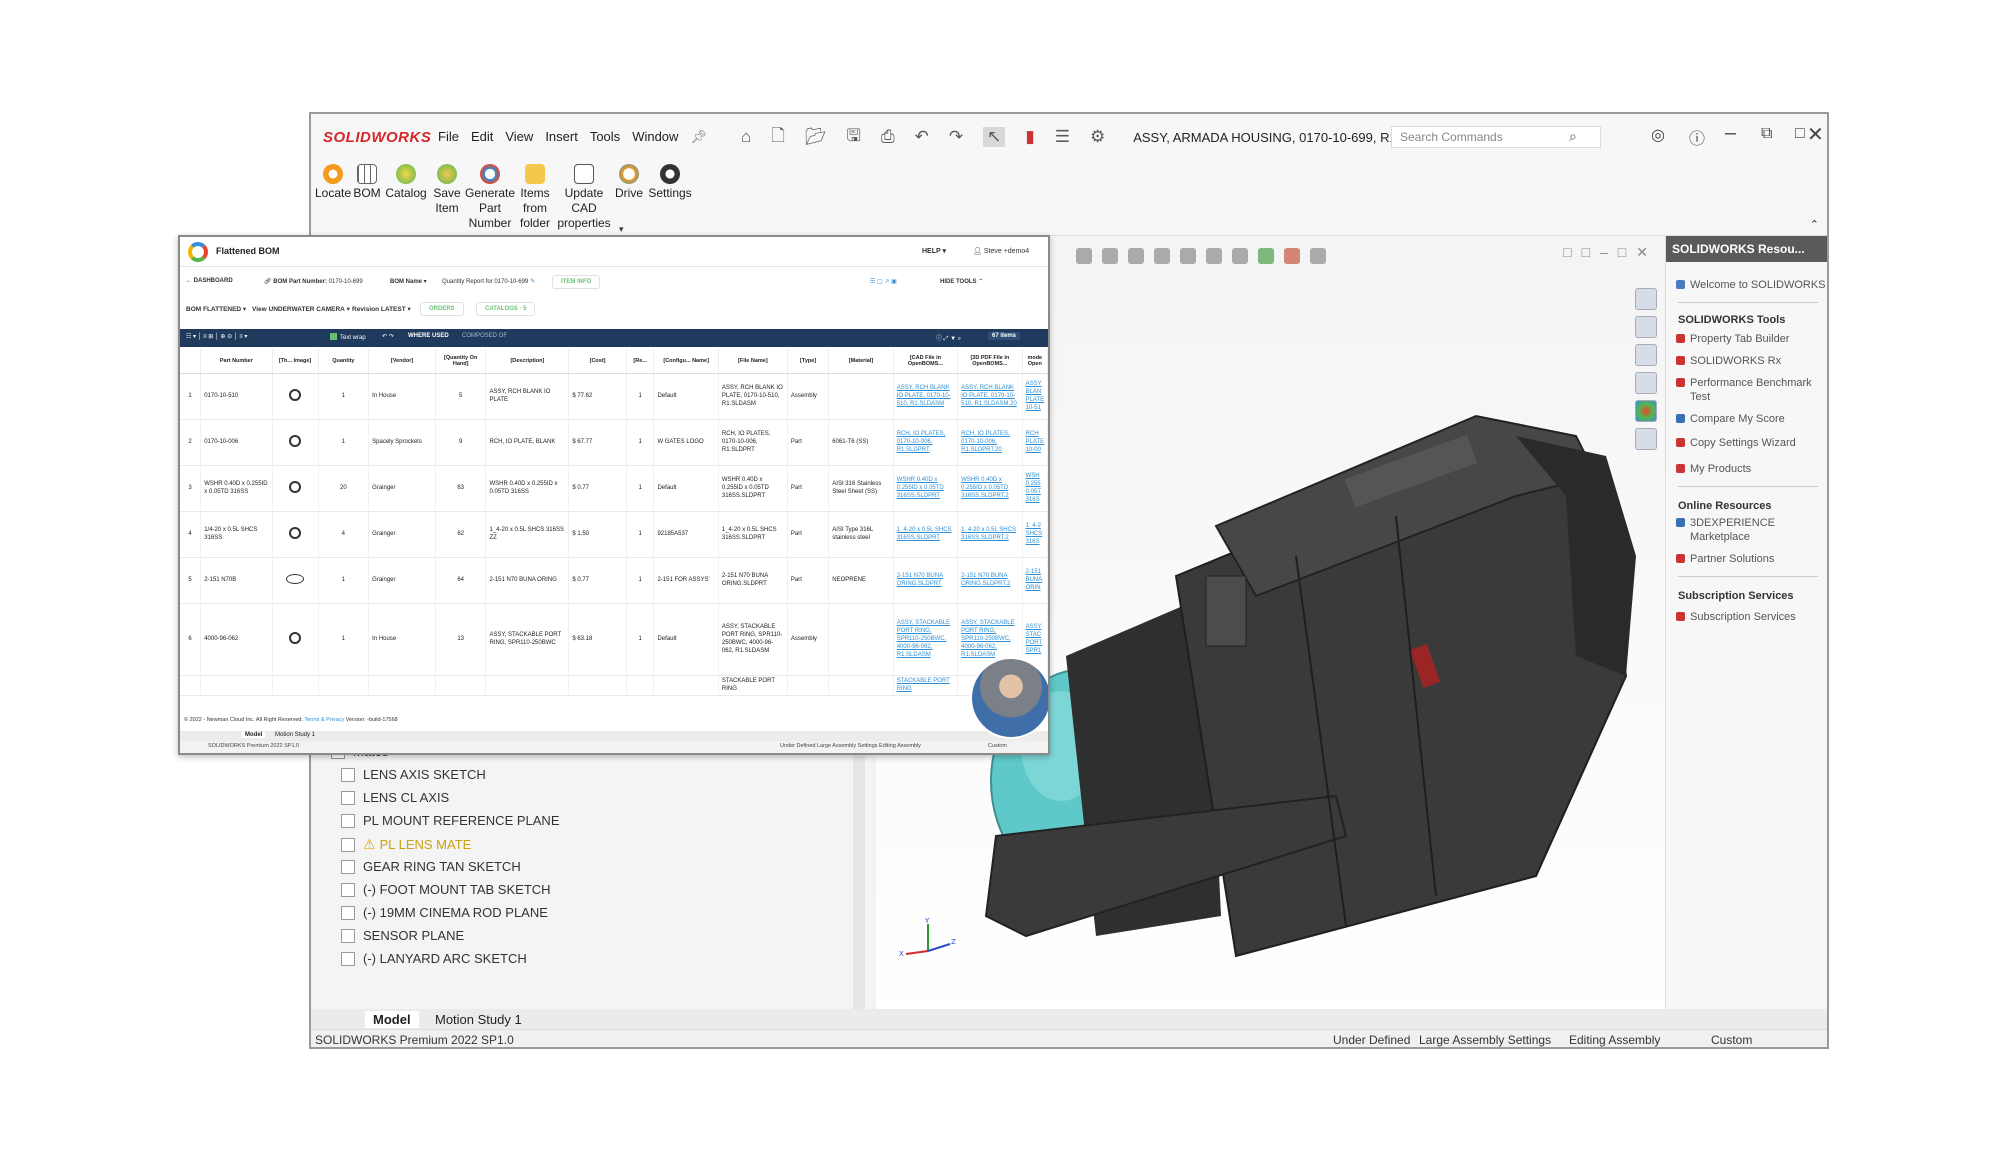  What do you see at coordinates (434, 958) in the screenshot?
I see `tree-item: (-) LANYARD ARC SKETCH` at bounding box center [434, 958].